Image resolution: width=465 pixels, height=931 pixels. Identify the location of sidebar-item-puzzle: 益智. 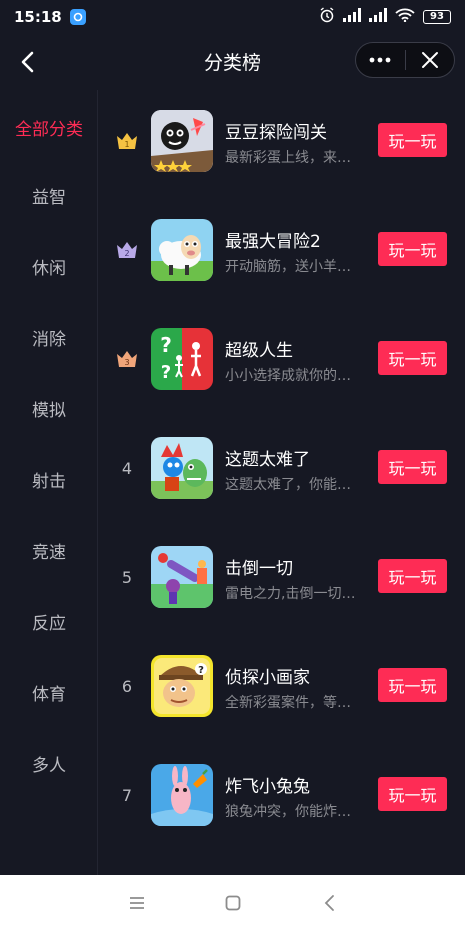
(49, 195).